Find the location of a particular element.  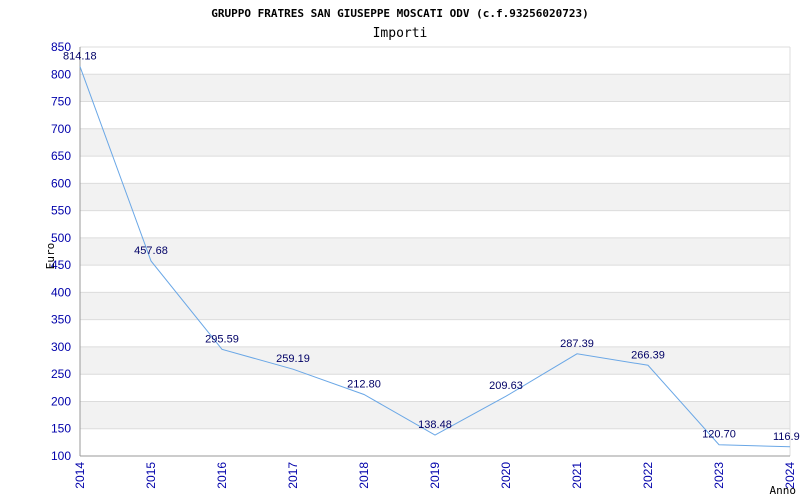

y-tick-label: 250 is located at coordinates (61, 374).